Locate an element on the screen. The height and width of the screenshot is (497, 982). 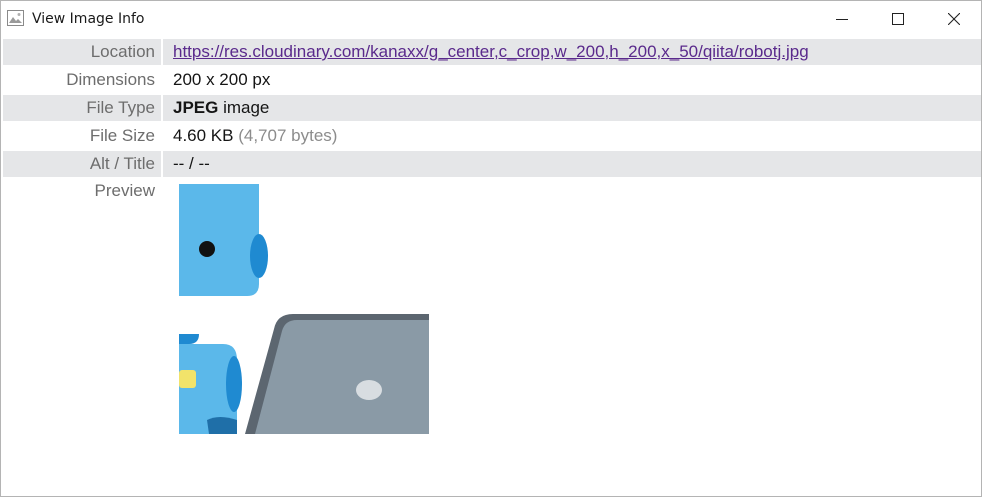
location-label: Location is located at coordinates (83, 52).